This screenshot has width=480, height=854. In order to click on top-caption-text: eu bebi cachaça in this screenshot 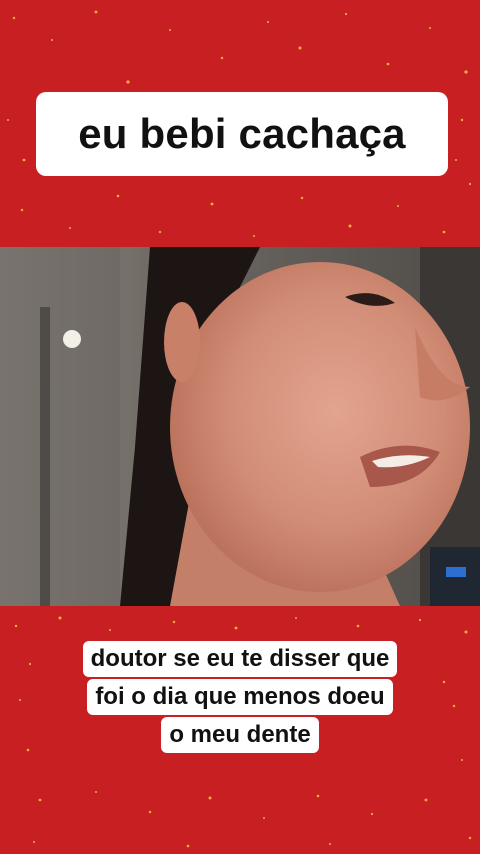, I will do `click(242, 133)`.